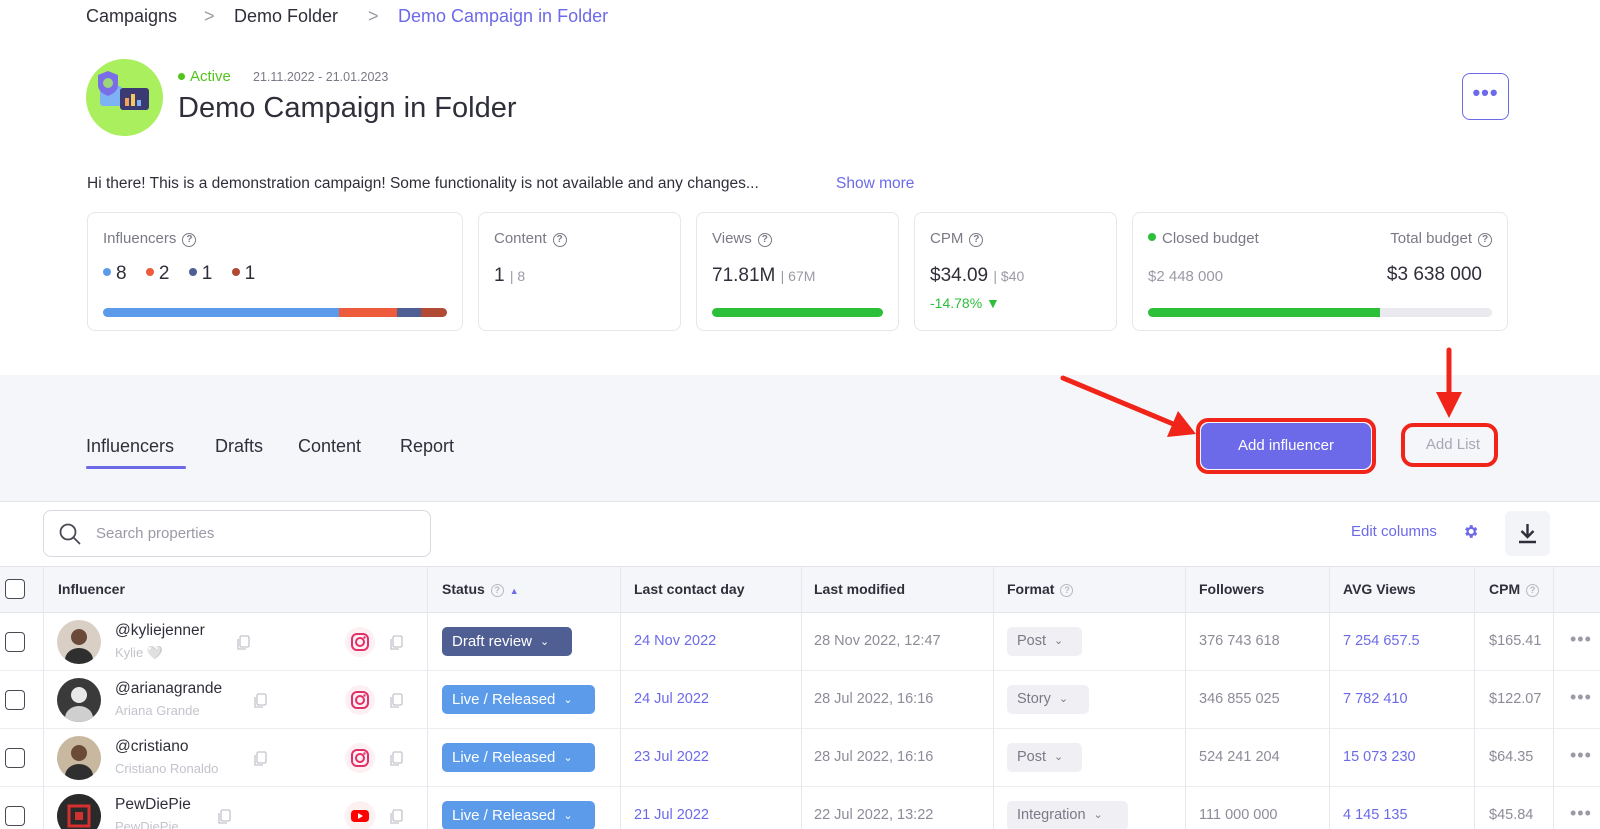 The width and height of the screenshot is (1600, 829). Describe the element at coordinates (1511, 757) in the screenshot. I see `cpm-value: $64.35` at that location.